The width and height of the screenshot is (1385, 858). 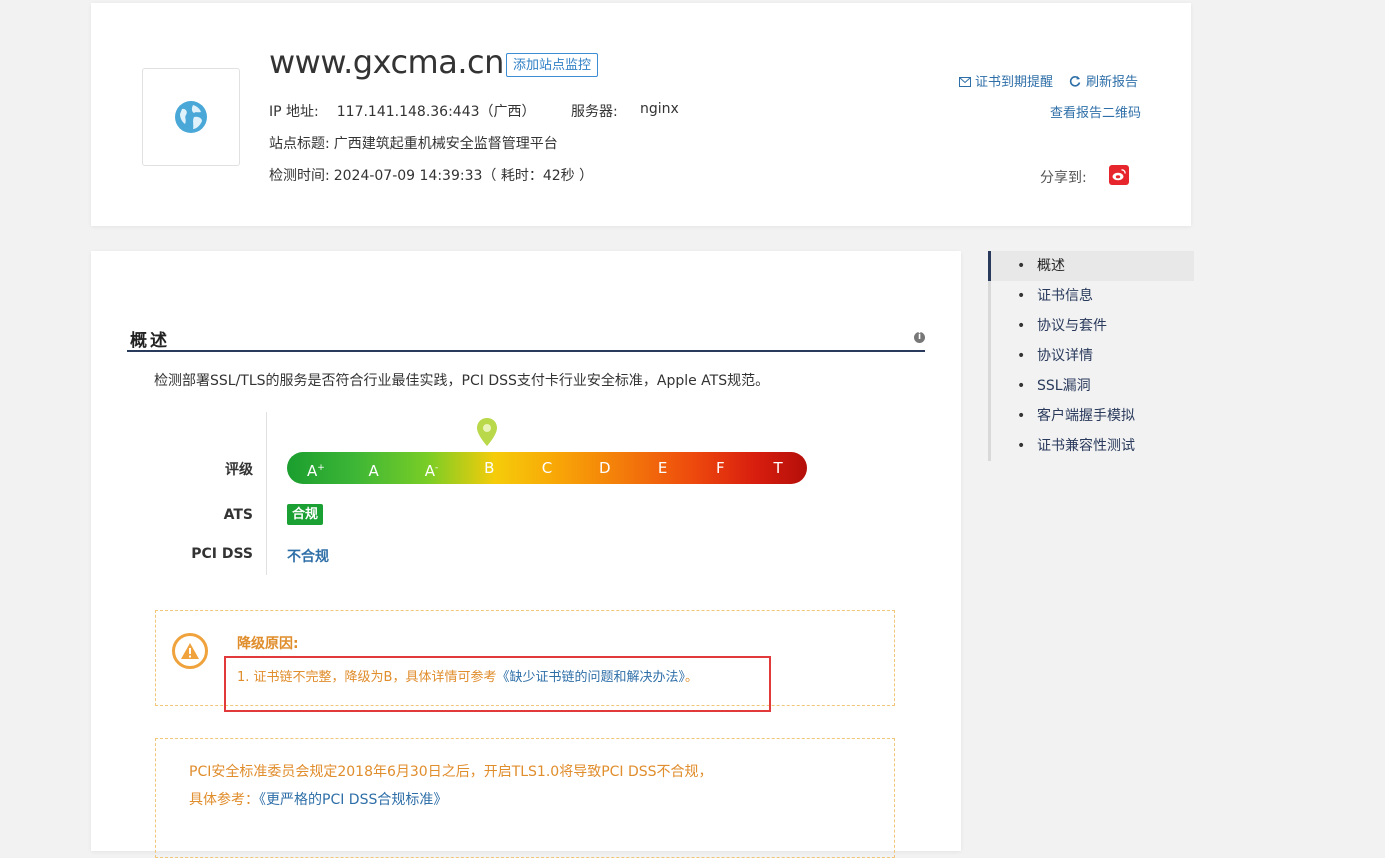 I want to click on side-navigation: 概述 证书信息 协议与套件 协议详情 SSL漏洞 客户端握手模拟 证书兼容性测试, so click(x=1091, y=356).